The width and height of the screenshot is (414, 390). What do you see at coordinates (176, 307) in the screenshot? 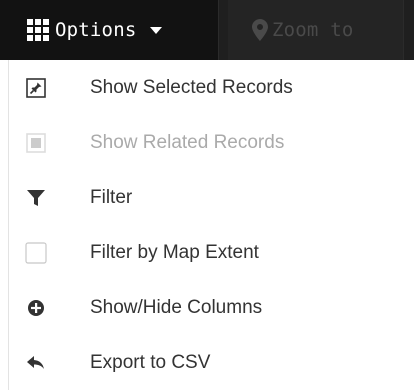
I see `menu-item-label: Show/Hide Columns` at bounding box center [176, 307].